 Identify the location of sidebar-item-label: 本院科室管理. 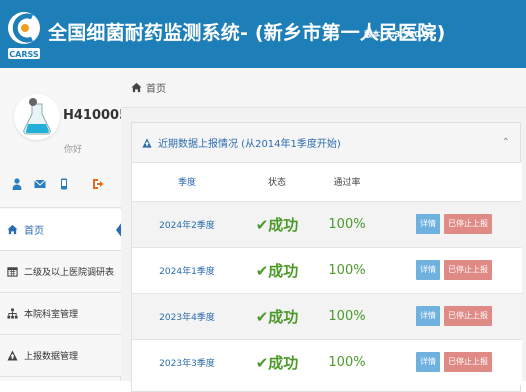
(51, 315).